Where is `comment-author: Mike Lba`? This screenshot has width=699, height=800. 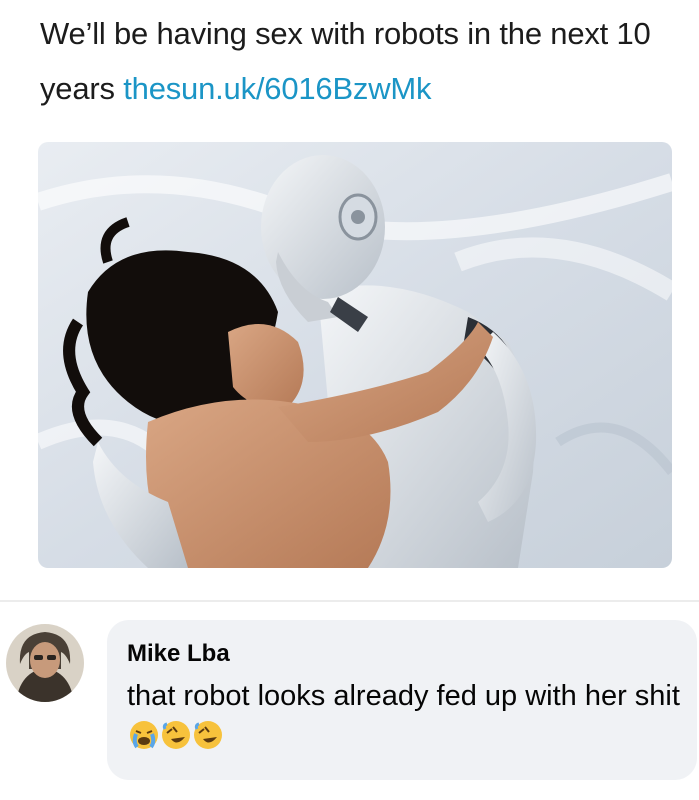
comment-author: Mike Lba is located at coordinates (178, 654).